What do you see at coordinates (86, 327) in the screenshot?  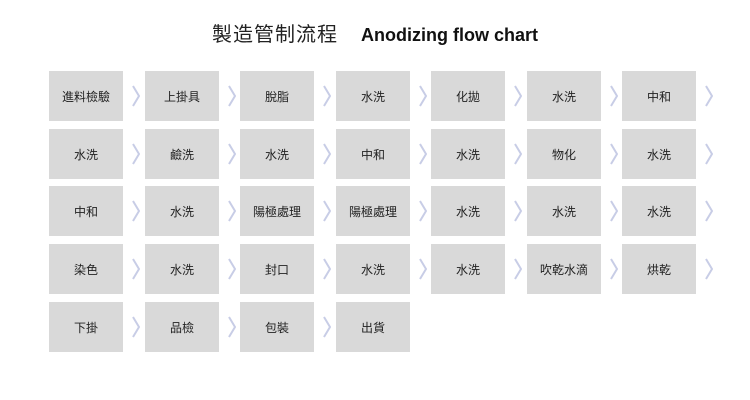 I see `flow-step: 下掛` at bounding box center [86, 327].